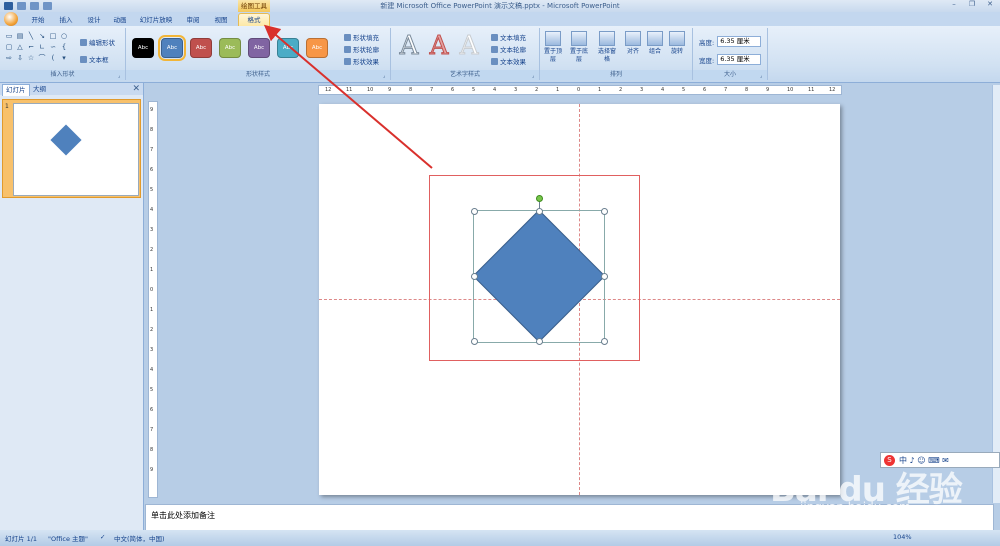 Image resolution: width=1000 pixels, height=546 pixels. What do you see at coordinates (439, 46) in the screenshot?
I see `wordart-style-2: A` at bounding box center [439, 46].